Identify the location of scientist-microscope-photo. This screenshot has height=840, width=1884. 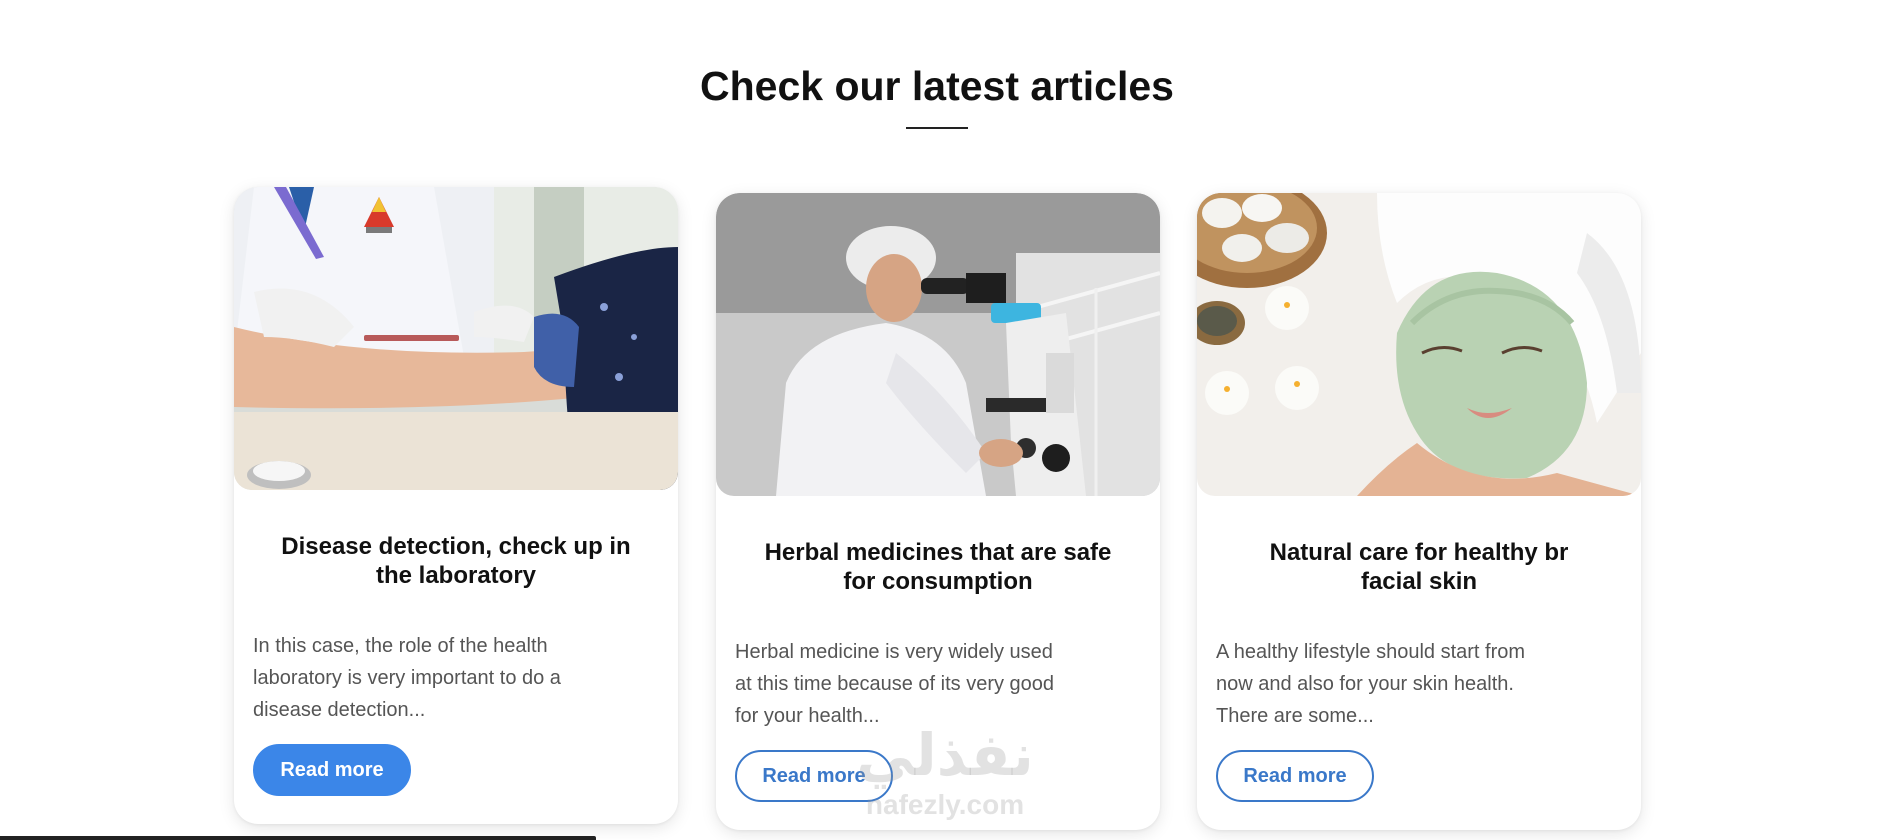
(938, 344).